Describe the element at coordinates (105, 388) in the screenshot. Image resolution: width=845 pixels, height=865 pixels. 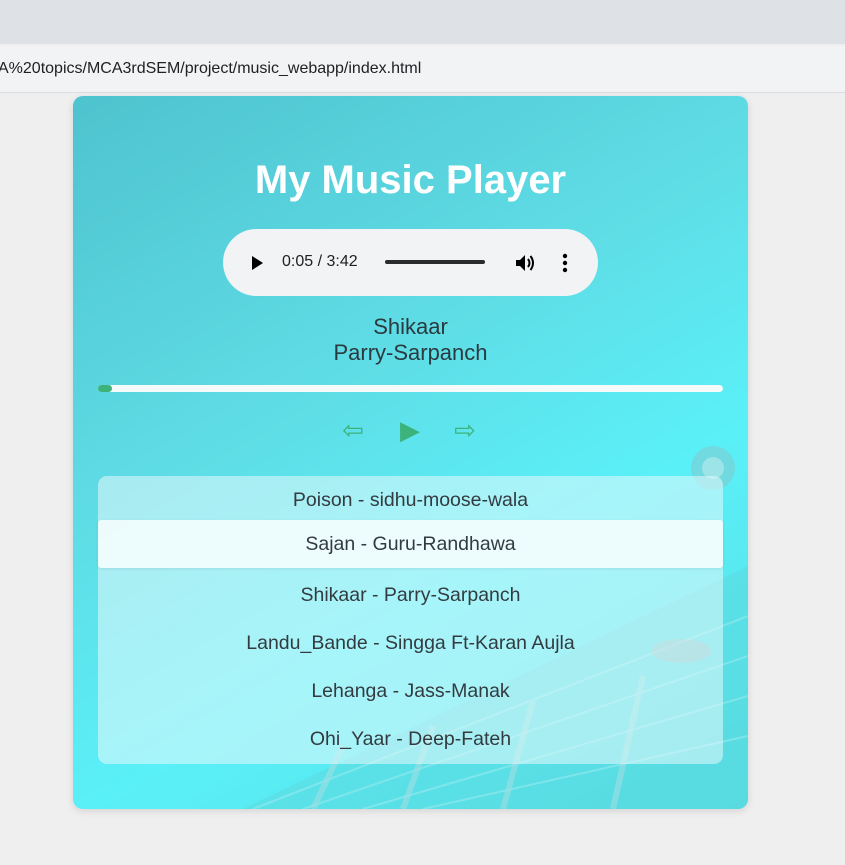
I see `progress-fill` at that location.